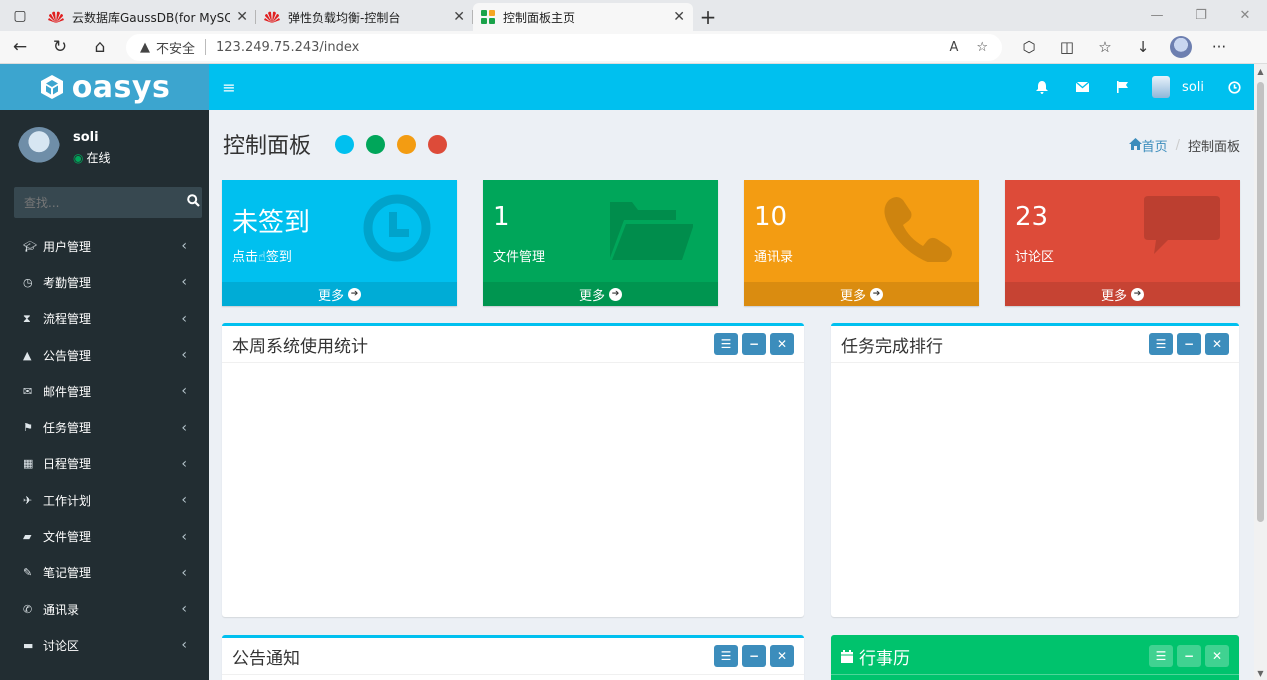 The image size is (1267, 680). What do you see at coordinates (1042, 87) in the screenshot?
I see `bell-icon` at bounding box center [1042, 87].